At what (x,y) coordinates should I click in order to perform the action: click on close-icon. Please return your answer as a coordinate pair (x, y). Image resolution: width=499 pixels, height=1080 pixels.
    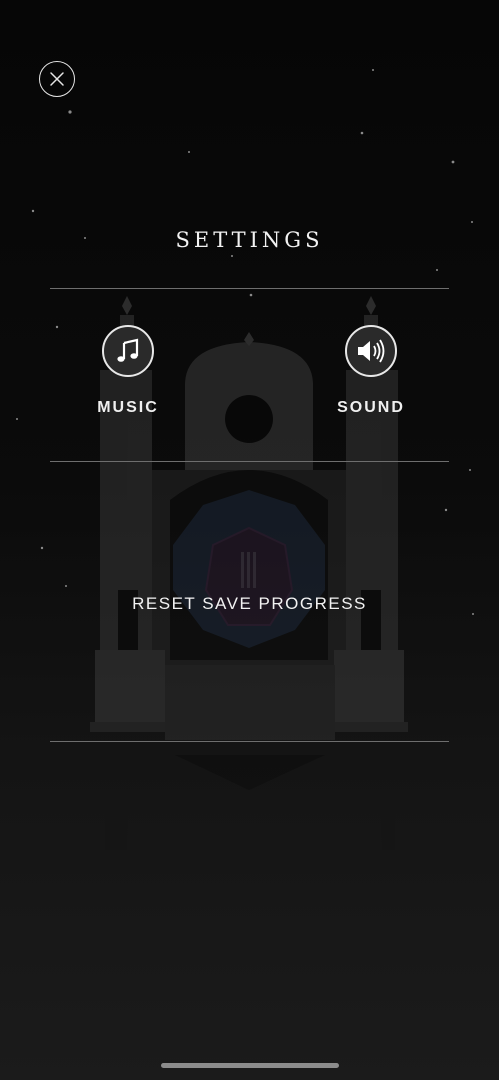
    Looking at the image, I should click on (57, 79).